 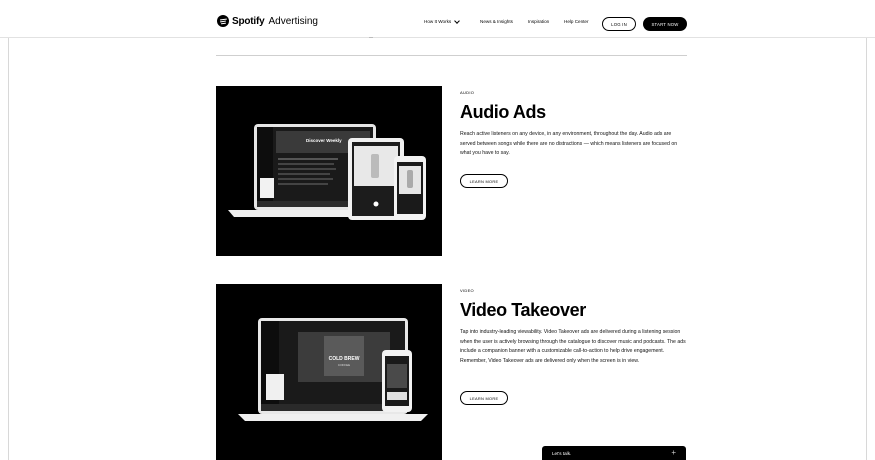 I want to click on spotify-logo-icon, so click(x=223, y=21).